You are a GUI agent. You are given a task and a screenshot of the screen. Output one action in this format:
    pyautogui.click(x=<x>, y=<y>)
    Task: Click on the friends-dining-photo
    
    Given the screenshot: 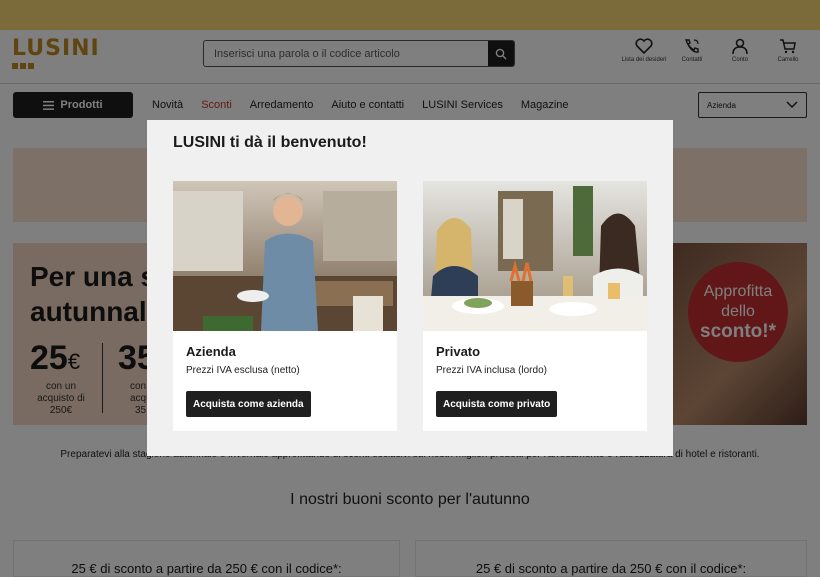 What is the action you would take?
    pyautogui.click(x=535, y=256)
    